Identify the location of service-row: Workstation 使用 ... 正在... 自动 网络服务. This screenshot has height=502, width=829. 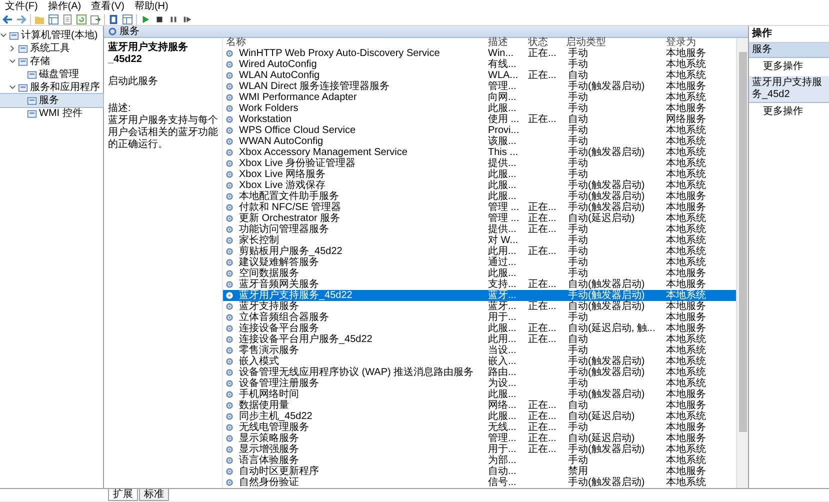
(479, 119).